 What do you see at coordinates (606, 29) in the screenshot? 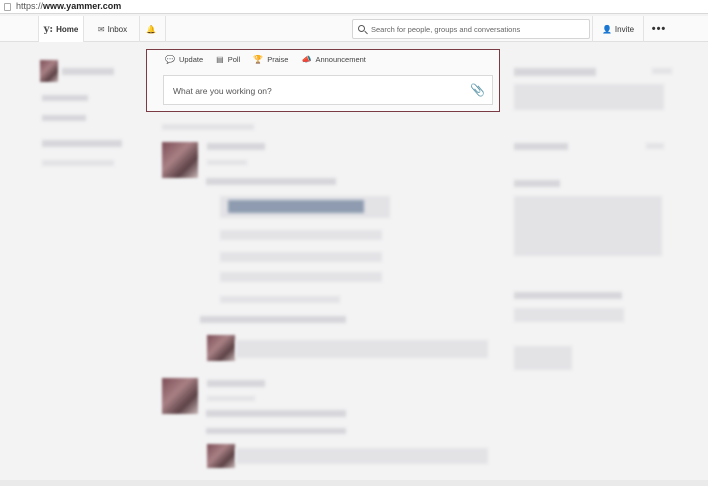
I see `add-person-icon: 👤` at bounding box center [606, 29].